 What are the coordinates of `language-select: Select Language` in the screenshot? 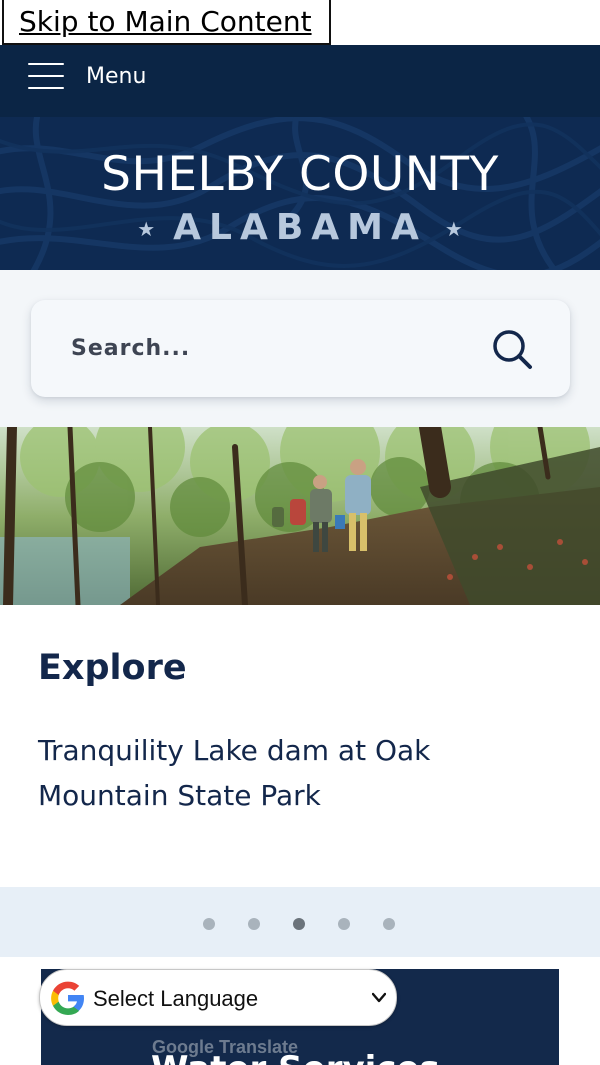 It's located at (218, 997).